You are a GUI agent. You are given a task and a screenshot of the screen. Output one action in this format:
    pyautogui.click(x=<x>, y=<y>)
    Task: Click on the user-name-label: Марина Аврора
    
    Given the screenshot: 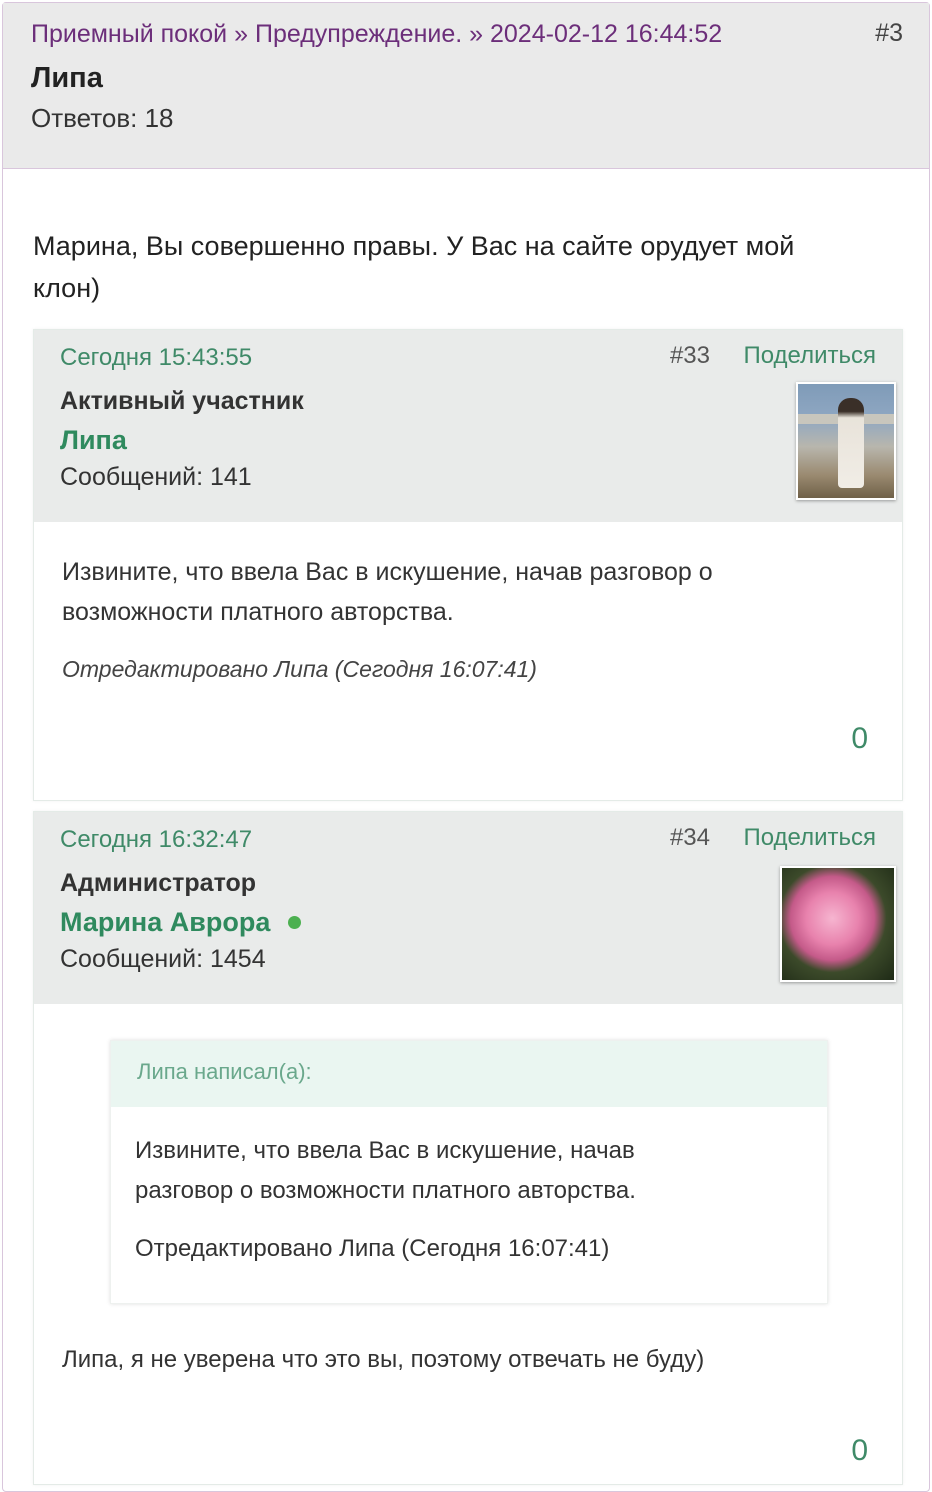 What is the action you would take?
    pyautogui.click(x=165, y=922)
    